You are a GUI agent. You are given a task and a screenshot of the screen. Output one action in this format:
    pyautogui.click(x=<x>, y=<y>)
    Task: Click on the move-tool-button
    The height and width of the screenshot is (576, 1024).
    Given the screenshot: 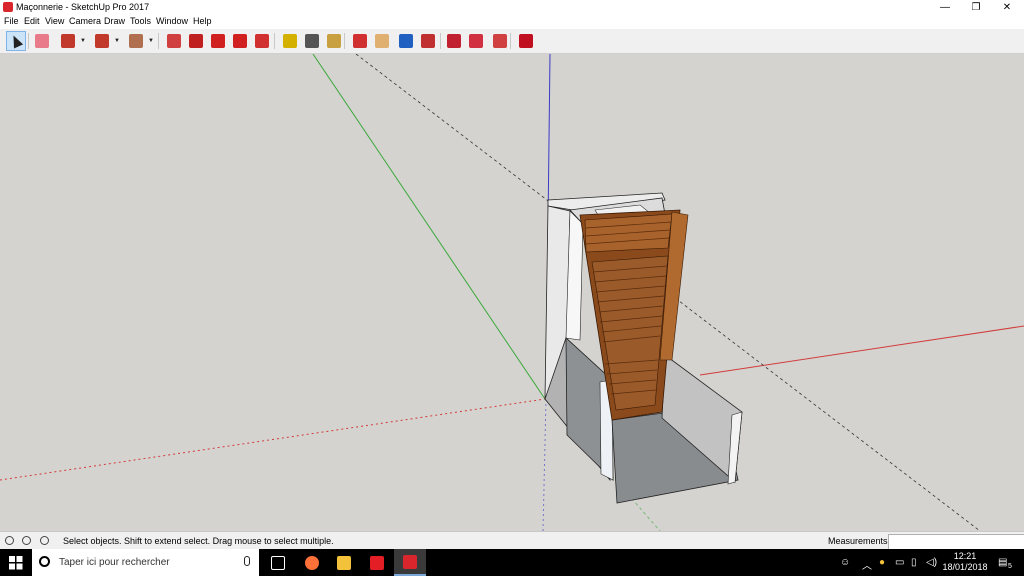 What is the action you would take?
    pyautogui.click(x=218, y=41)
    